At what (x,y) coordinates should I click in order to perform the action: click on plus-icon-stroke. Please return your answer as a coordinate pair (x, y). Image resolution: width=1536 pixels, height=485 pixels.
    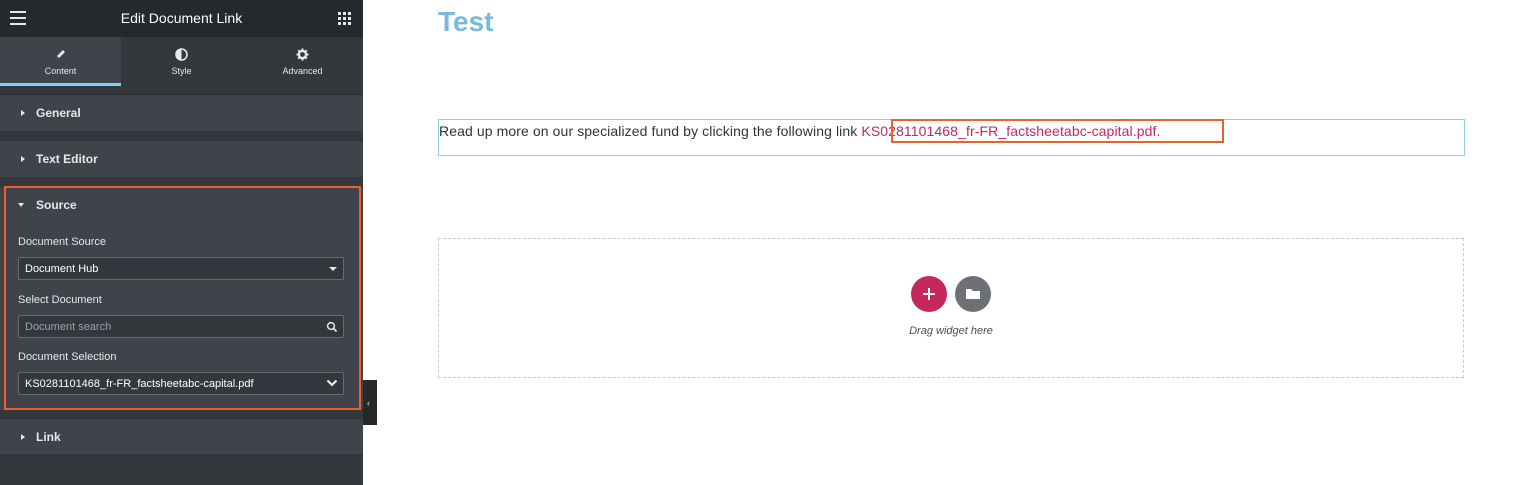
    Looking at the image, I should click on (929, 294).